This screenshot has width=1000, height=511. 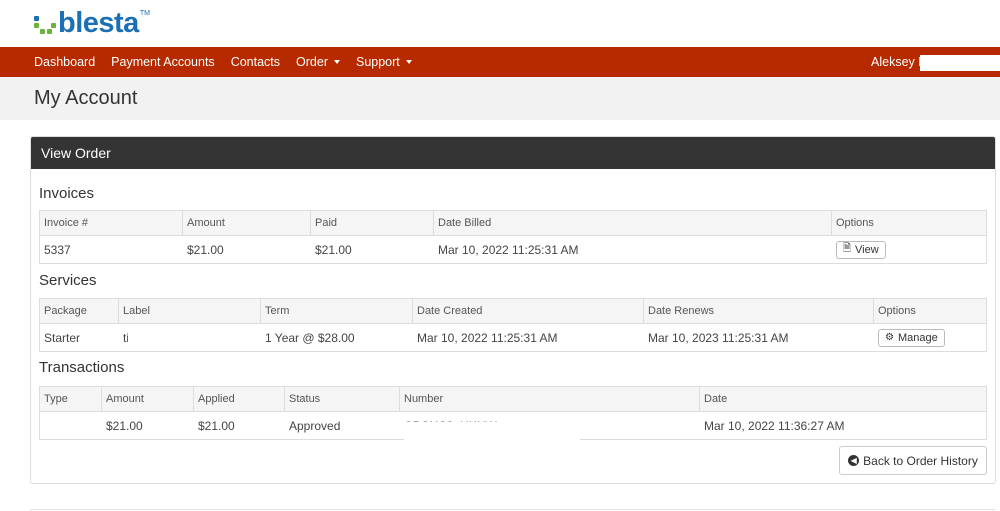 I want to click on transaction-applied: $21.00, so click(x=216, y=425).